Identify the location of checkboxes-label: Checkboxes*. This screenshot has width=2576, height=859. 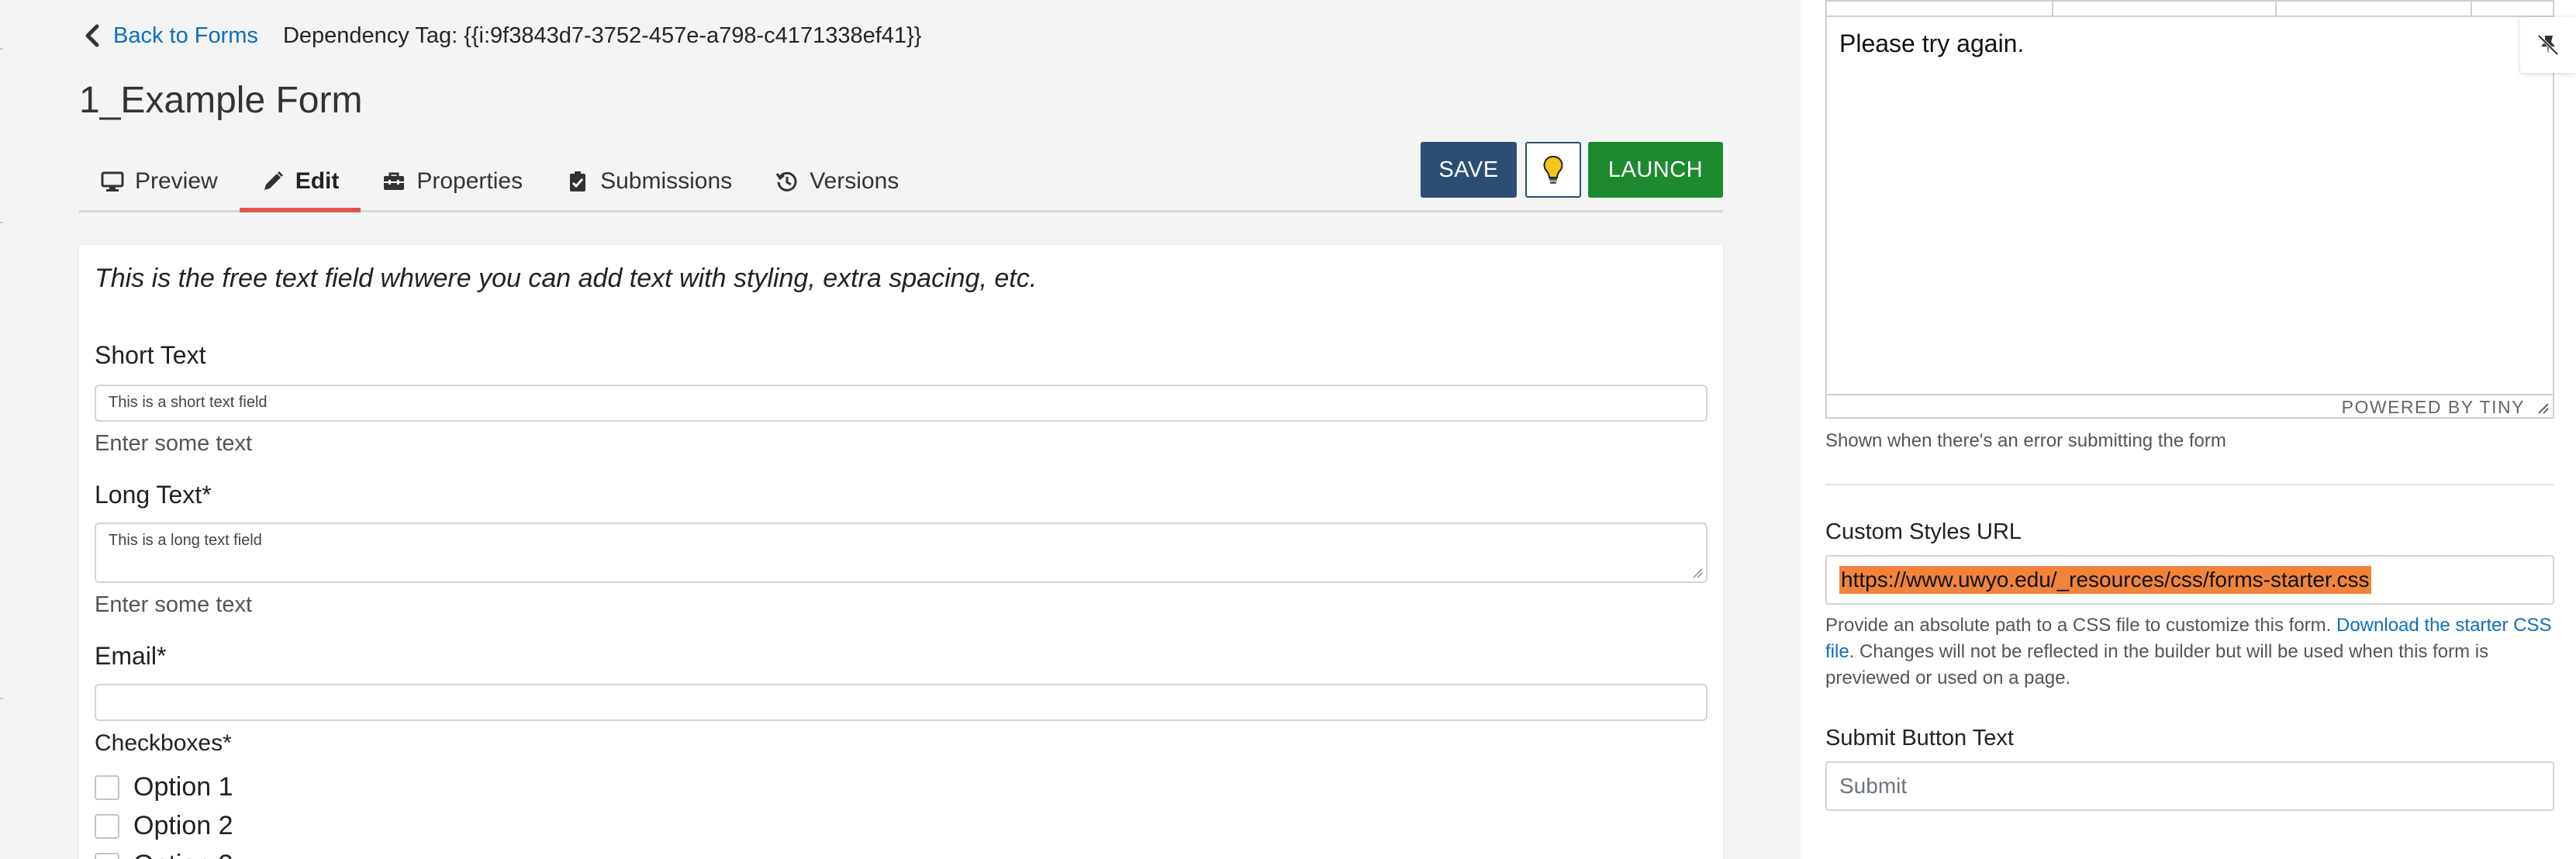
(164, 743).